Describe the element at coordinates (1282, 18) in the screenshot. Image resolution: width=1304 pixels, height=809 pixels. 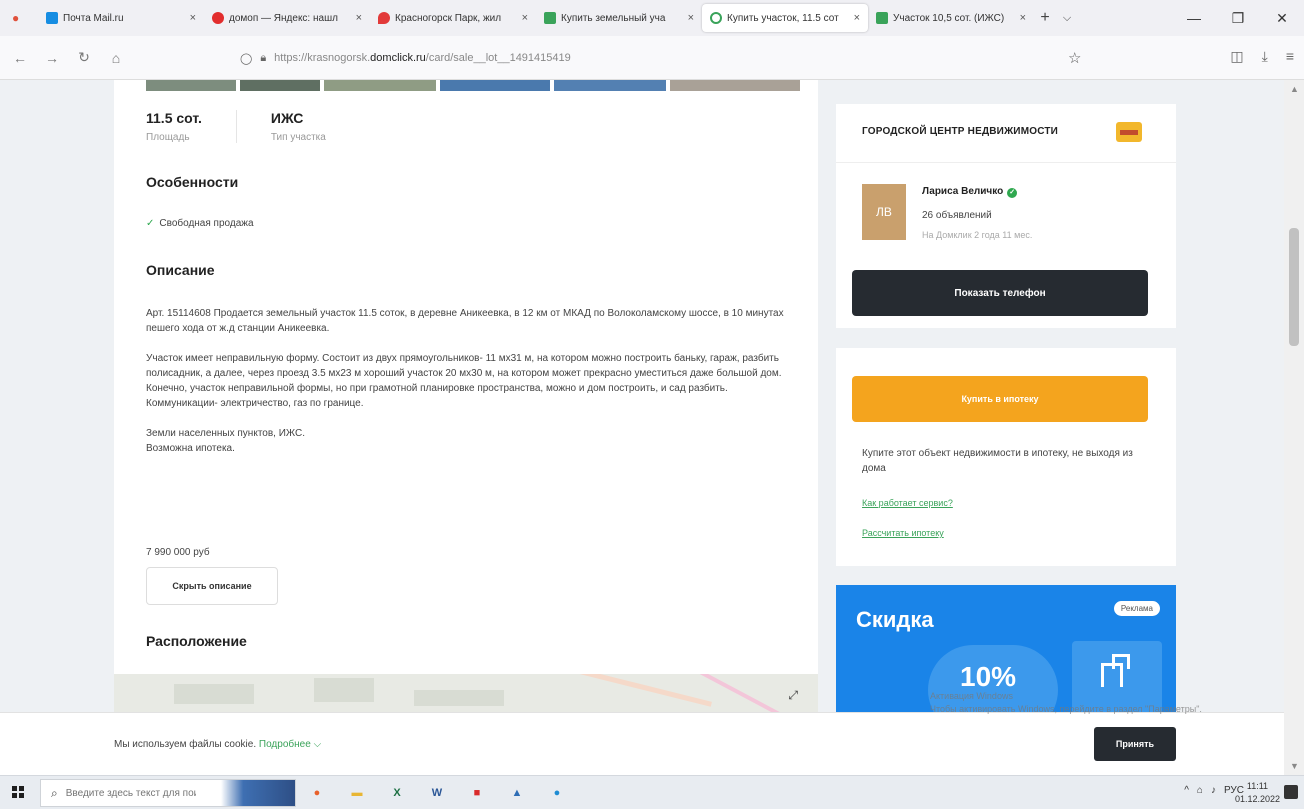
I see `close-window-icon: ✕` at that location.